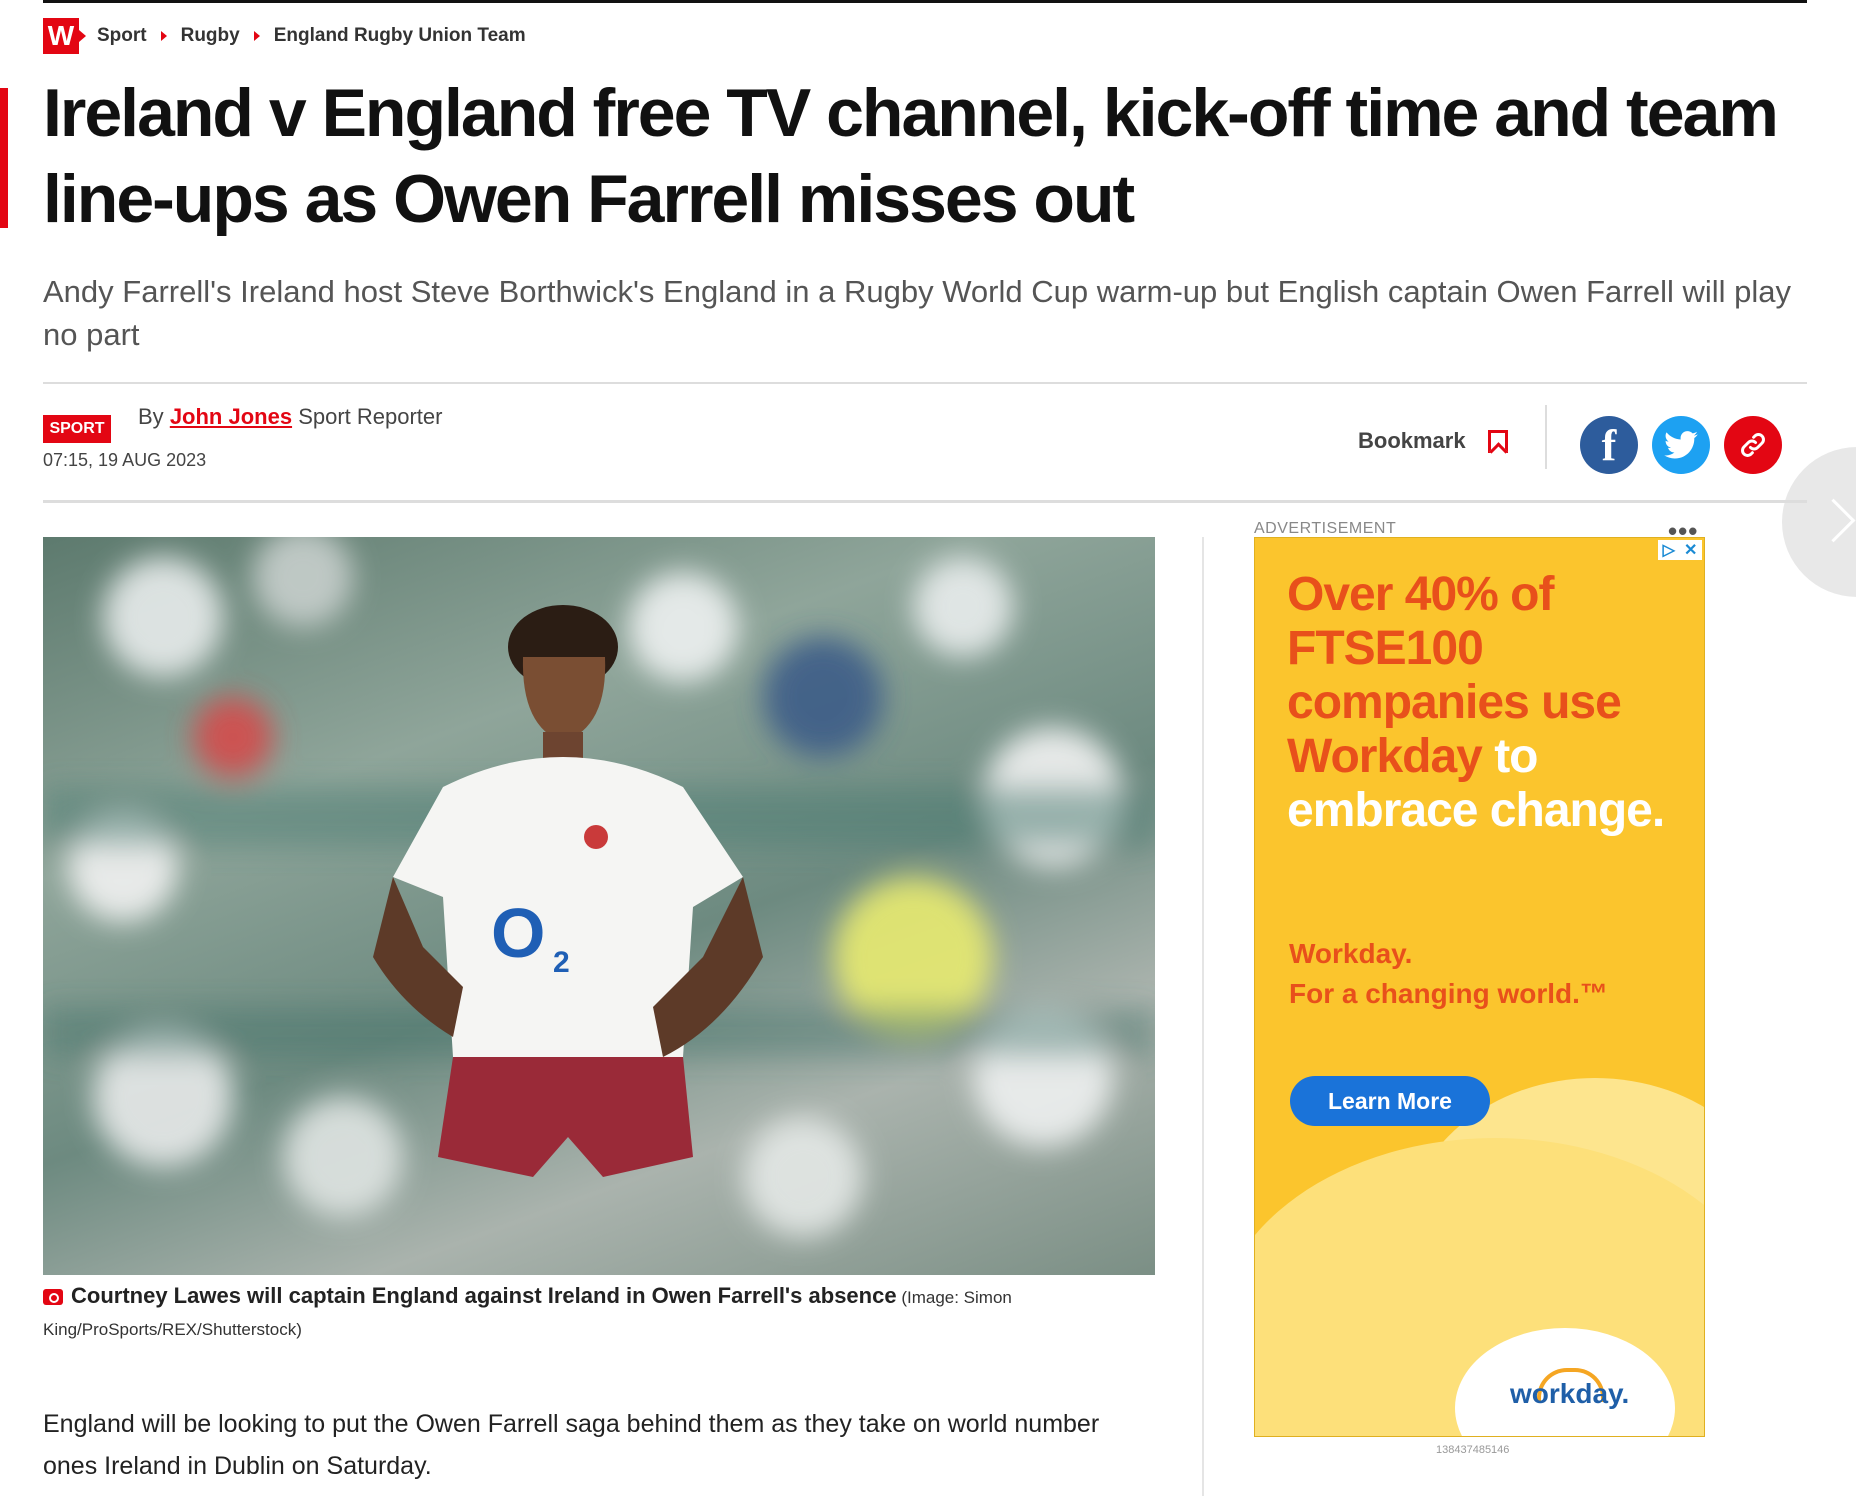  What do you see at coordinates (1570, 1393) in the screenshot?
I see `workday-logo: workday.` at bounding box center [1570, 1393].